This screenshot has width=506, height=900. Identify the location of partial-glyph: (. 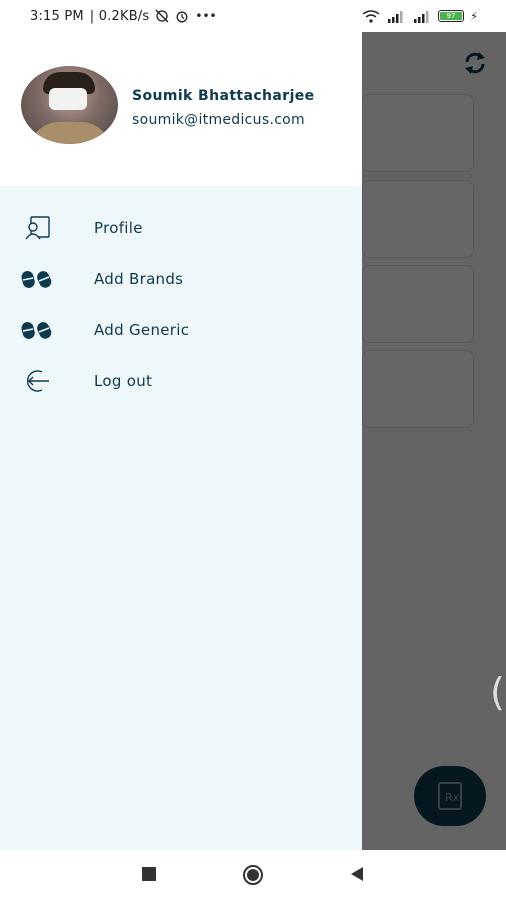
(497, 692).